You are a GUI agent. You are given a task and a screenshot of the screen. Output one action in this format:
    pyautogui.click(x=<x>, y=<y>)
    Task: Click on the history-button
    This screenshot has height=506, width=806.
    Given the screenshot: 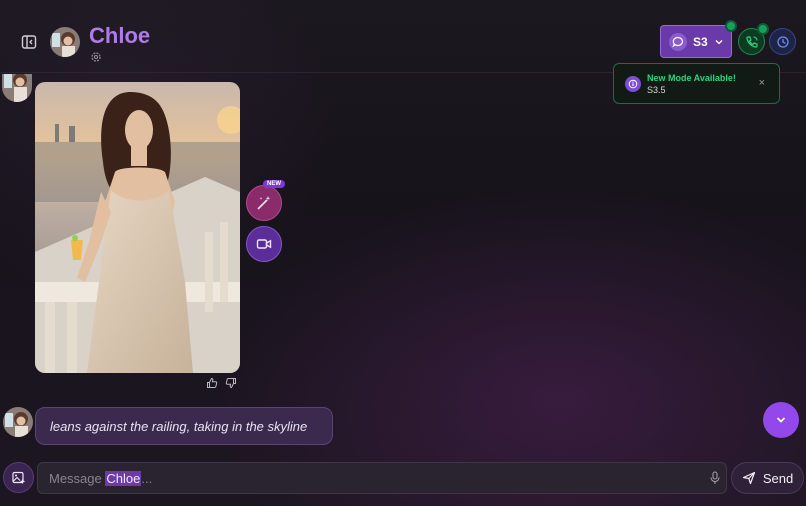 What is the action you would take?
    pyautogui.click(x=782, y=41)
    